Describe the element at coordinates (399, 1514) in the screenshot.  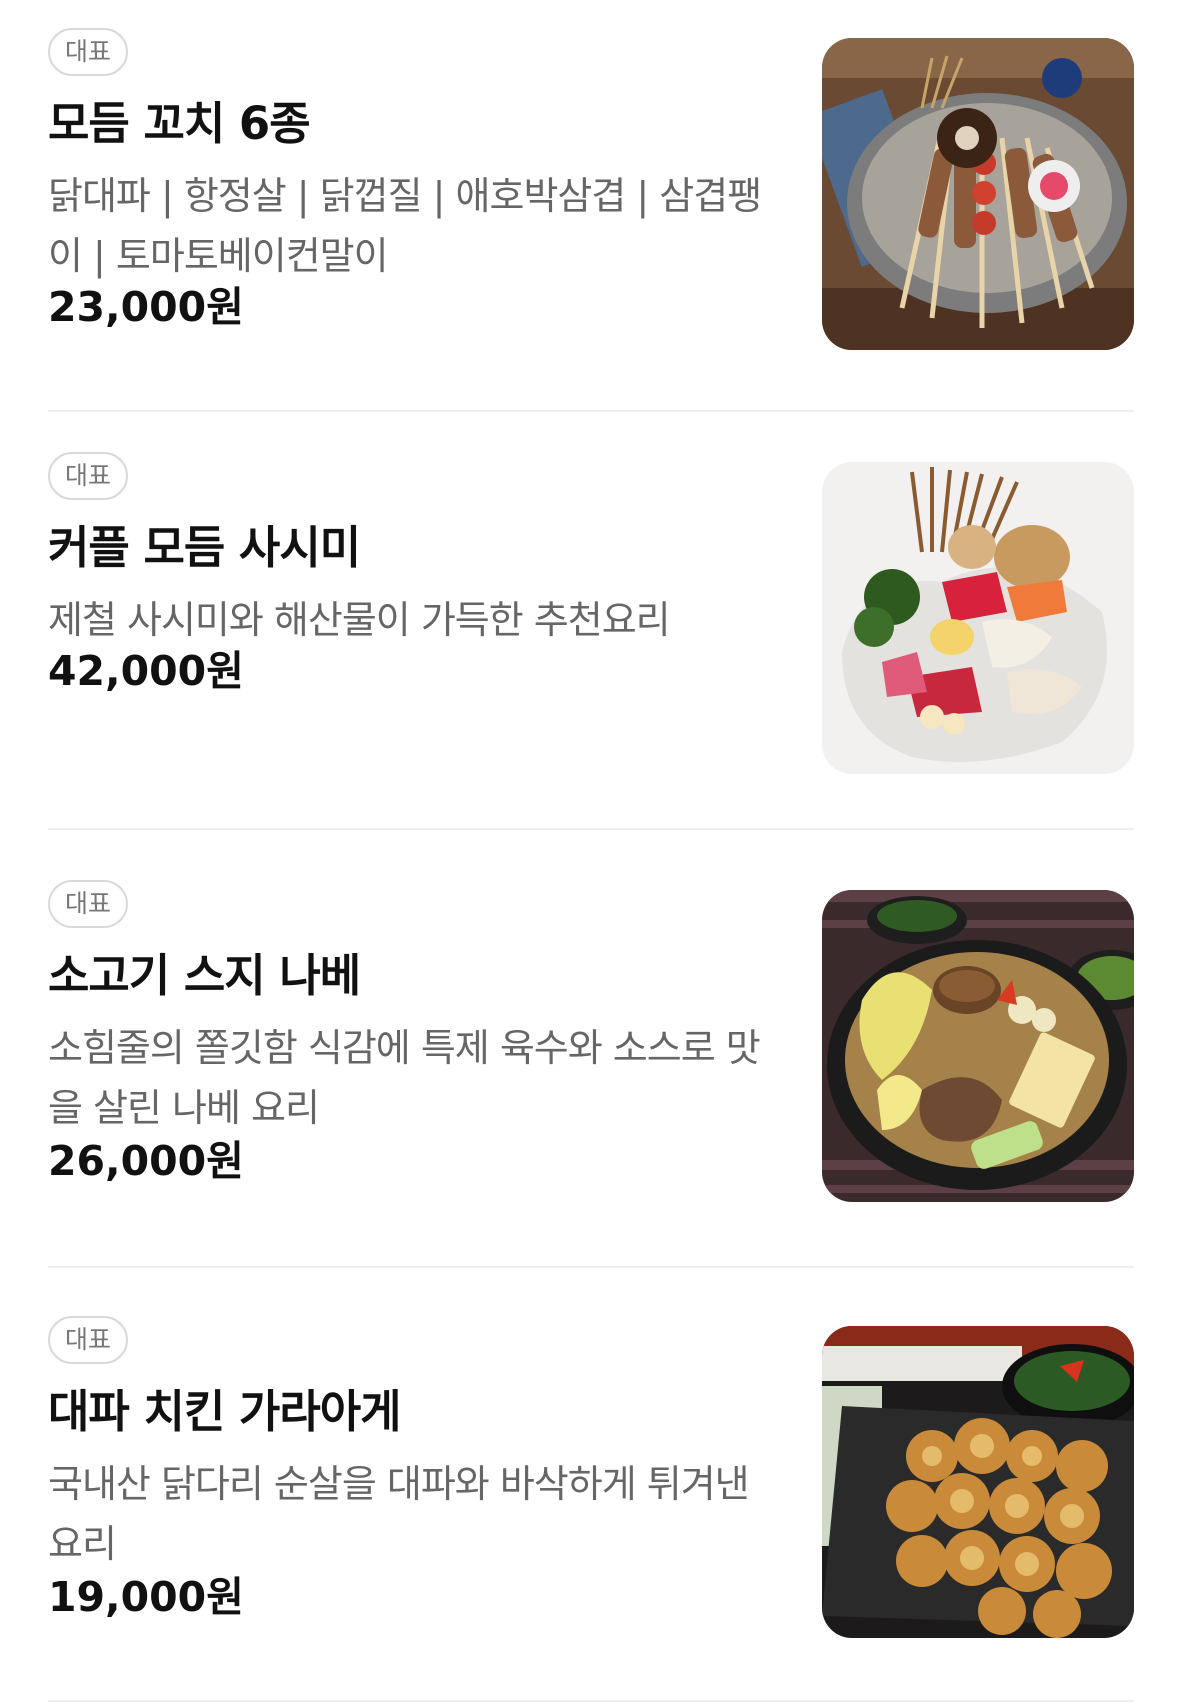
I see `menu-item-description: 국내산 닭다리 순살을 대파와 바삭하게 튀겨낸 요리` at that location.